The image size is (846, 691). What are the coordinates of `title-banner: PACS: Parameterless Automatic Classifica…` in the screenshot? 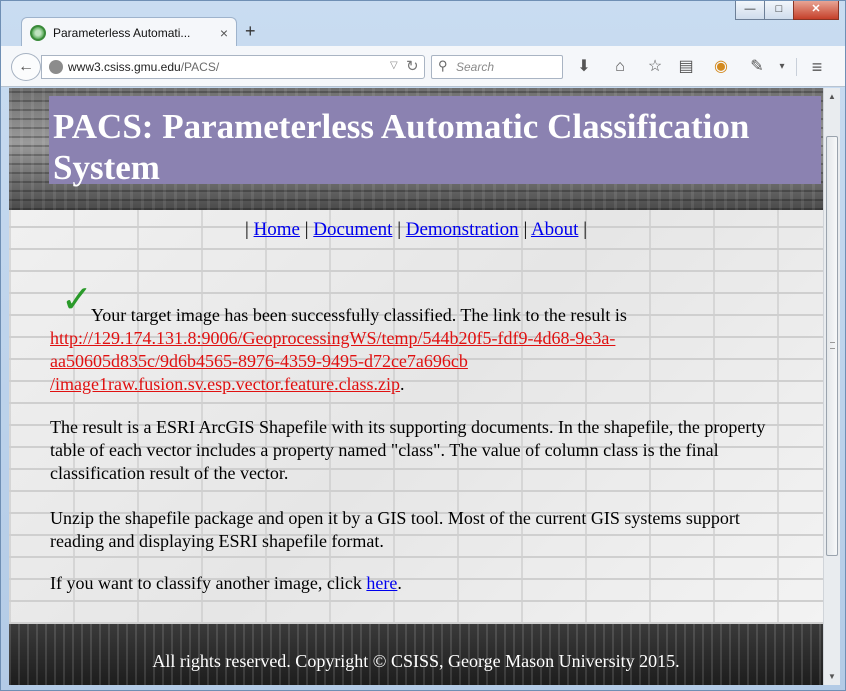 It's located at (435, 141).